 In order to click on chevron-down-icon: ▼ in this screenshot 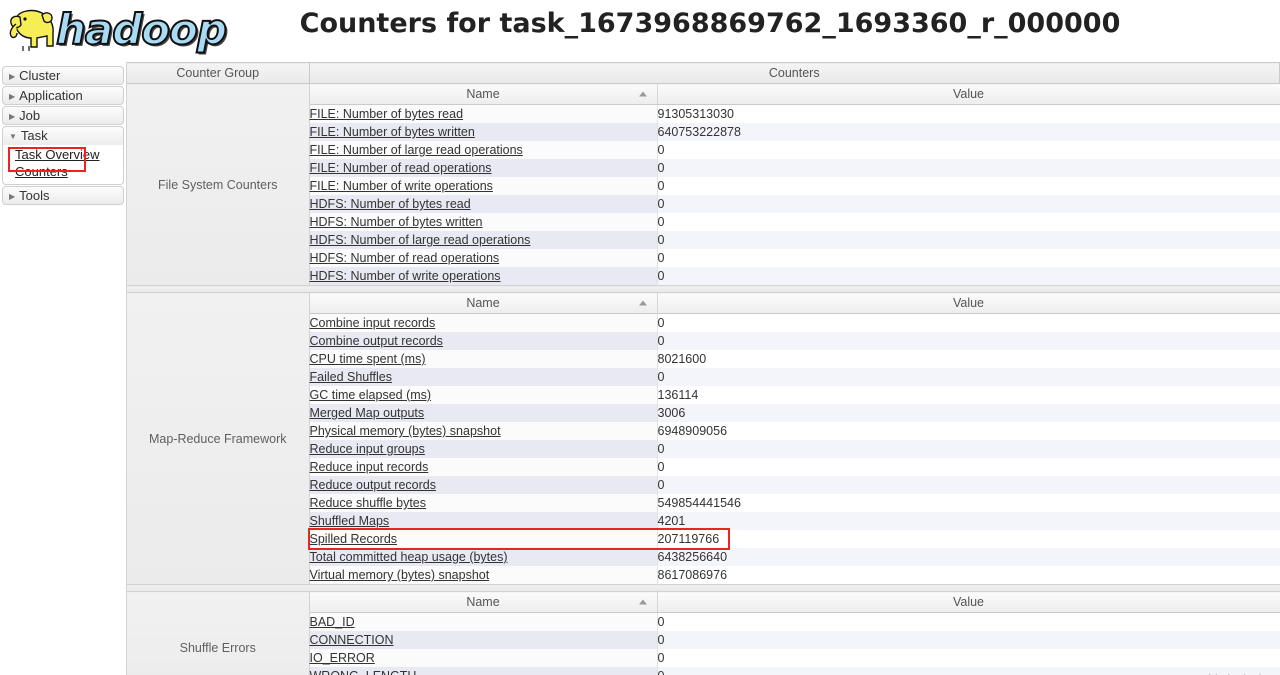, I will do `click(13, 137)`.